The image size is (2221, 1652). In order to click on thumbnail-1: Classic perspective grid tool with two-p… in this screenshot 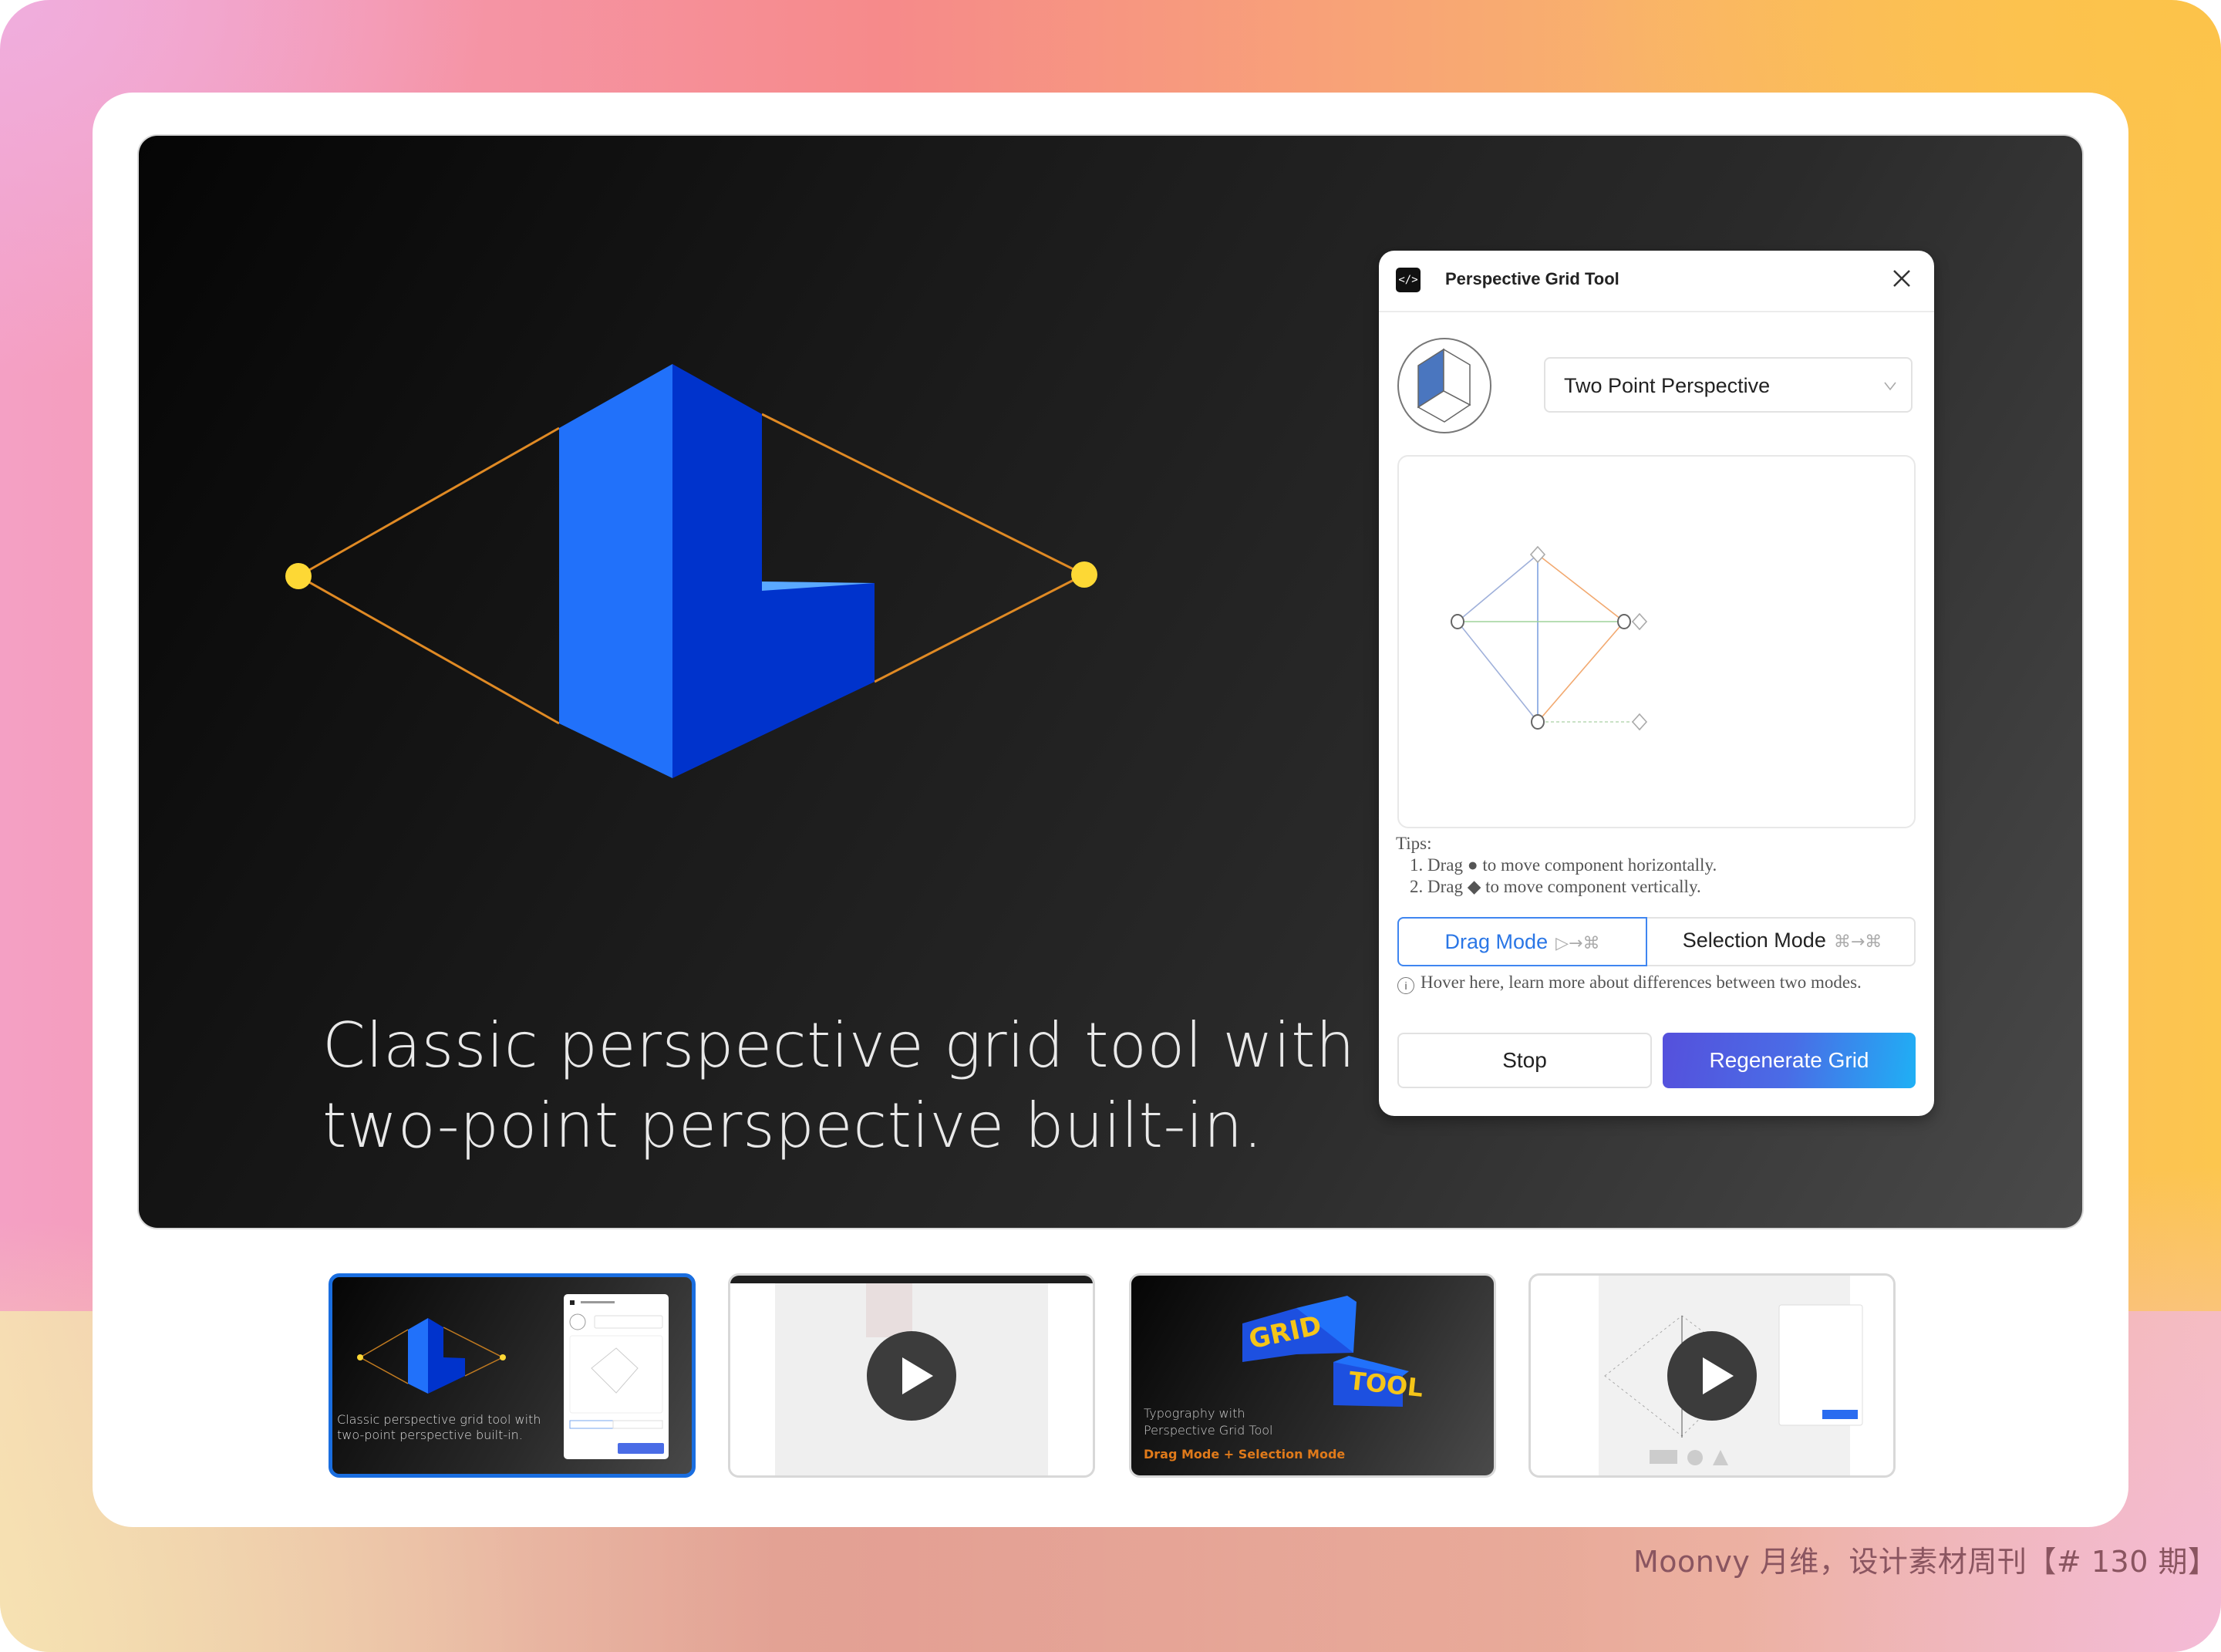, I will do `click(512, 1376)`.